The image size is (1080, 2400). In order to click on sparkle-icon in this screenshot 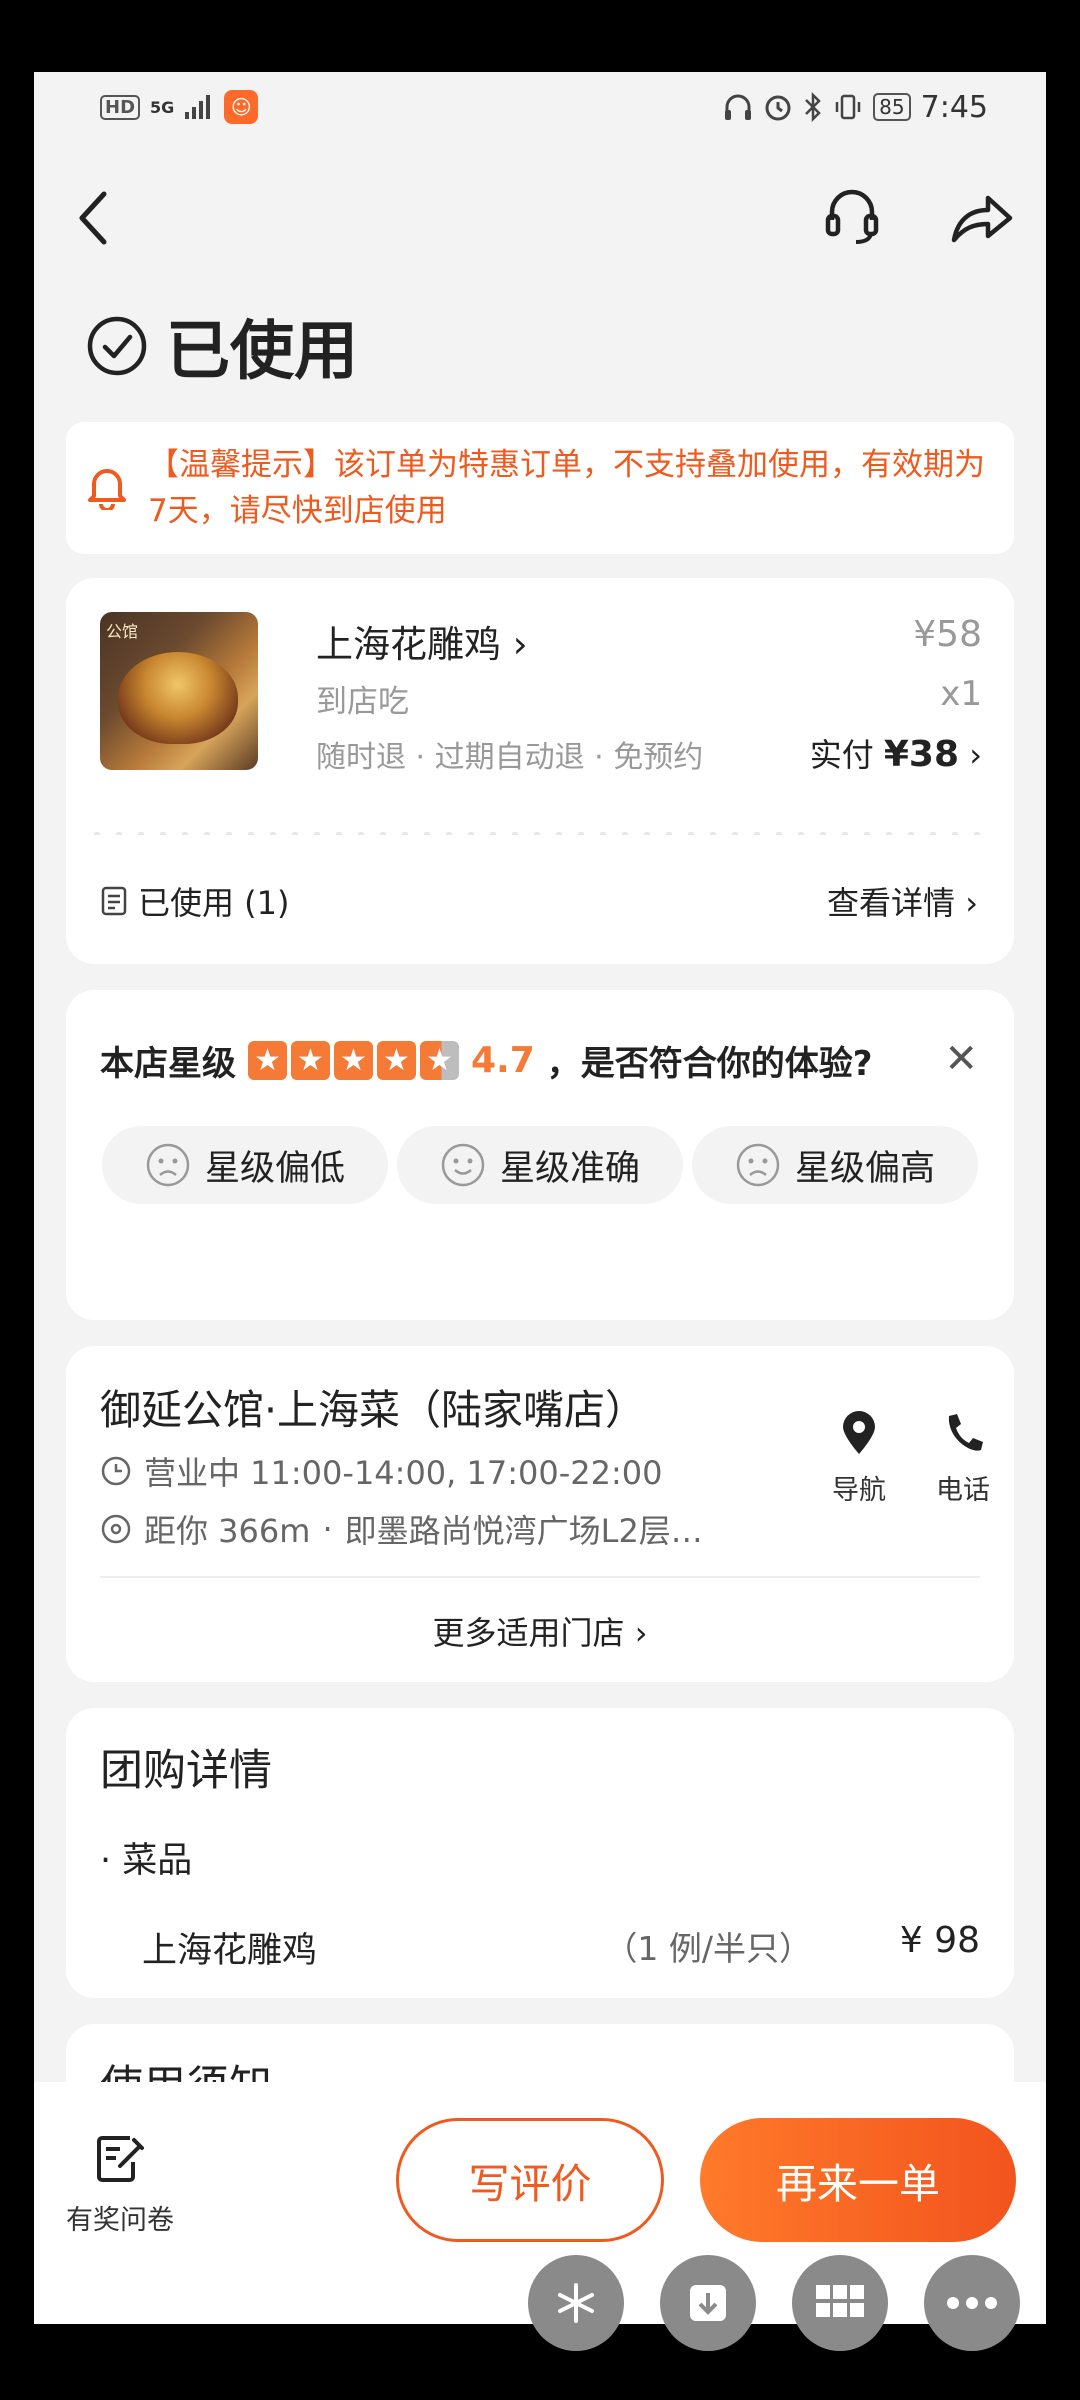, I will do `click(576, 2303)`.